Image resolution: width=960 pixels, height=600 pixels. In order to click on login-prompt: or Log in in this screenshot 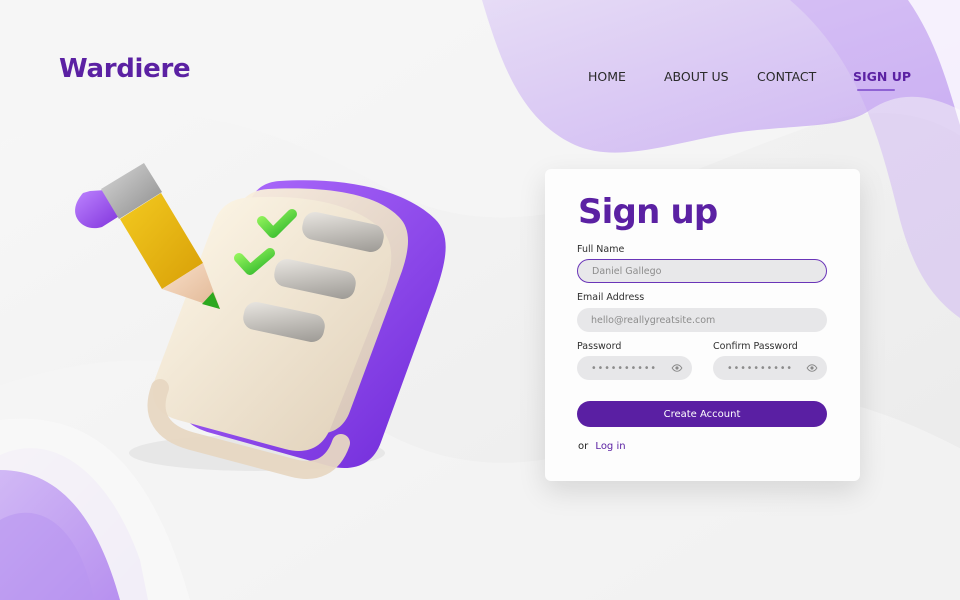, I will do `click(602, 446)`.